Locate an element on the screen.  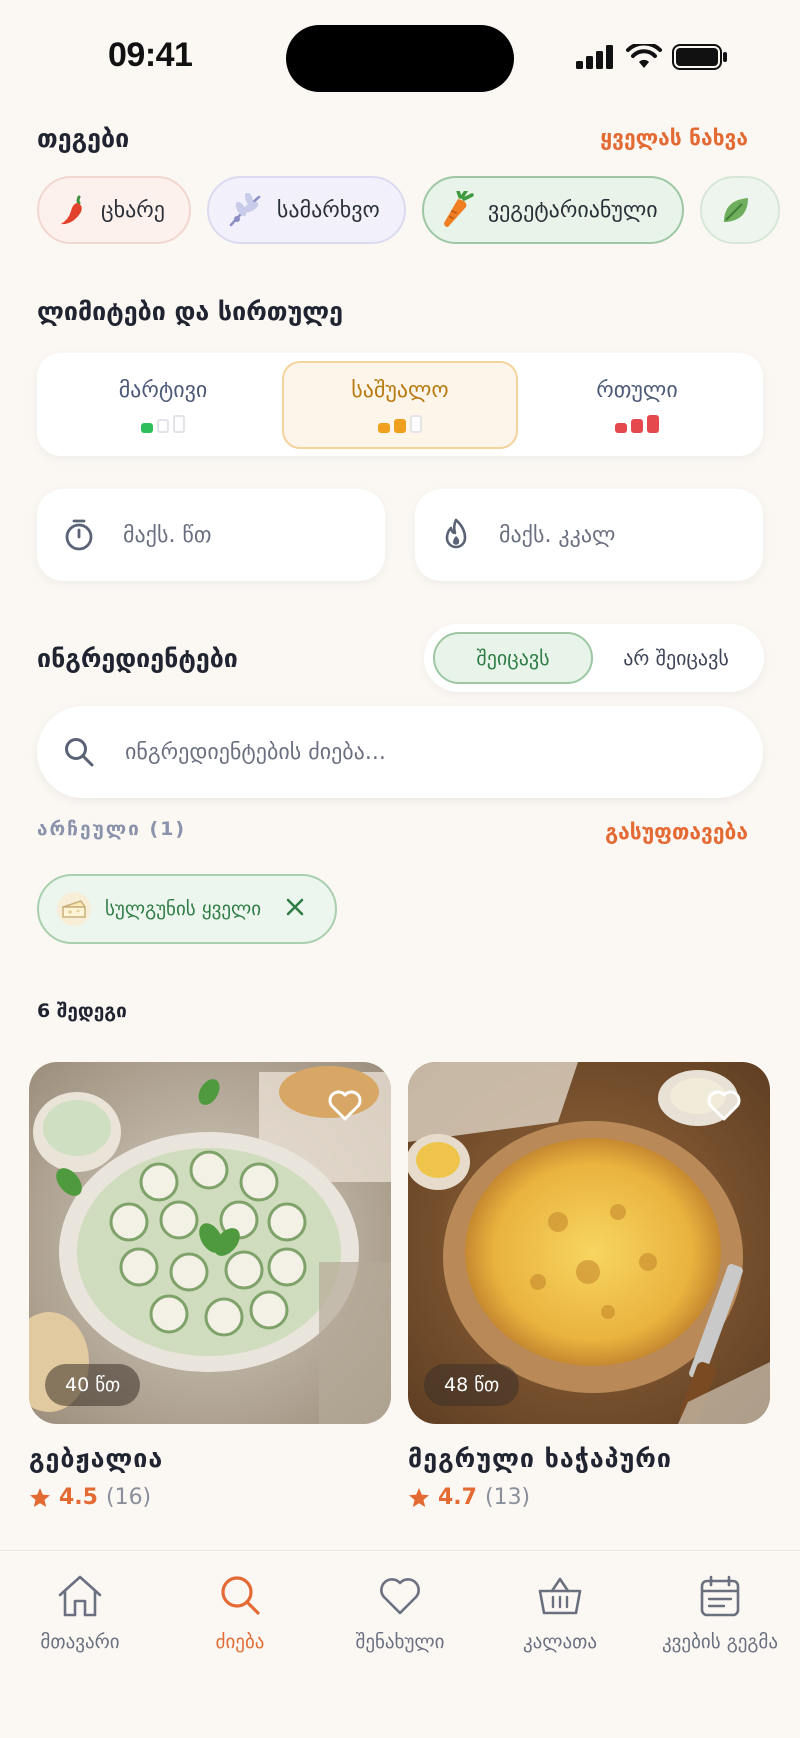
tag-spicy: ცხარე is located at coordinates (114, 210).